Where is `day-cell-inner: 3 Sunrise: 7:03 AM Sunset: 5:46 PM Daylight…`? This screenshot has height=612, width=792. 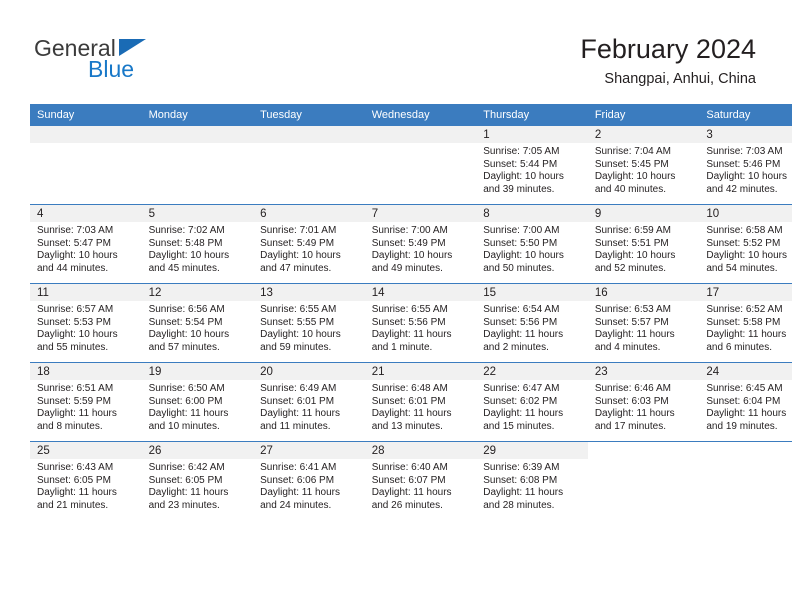 day-cell-inner: 3 Sunrise: 7:03 AM Sunset: 5:46 PM Daylight… is located at coordinates (745, 165).